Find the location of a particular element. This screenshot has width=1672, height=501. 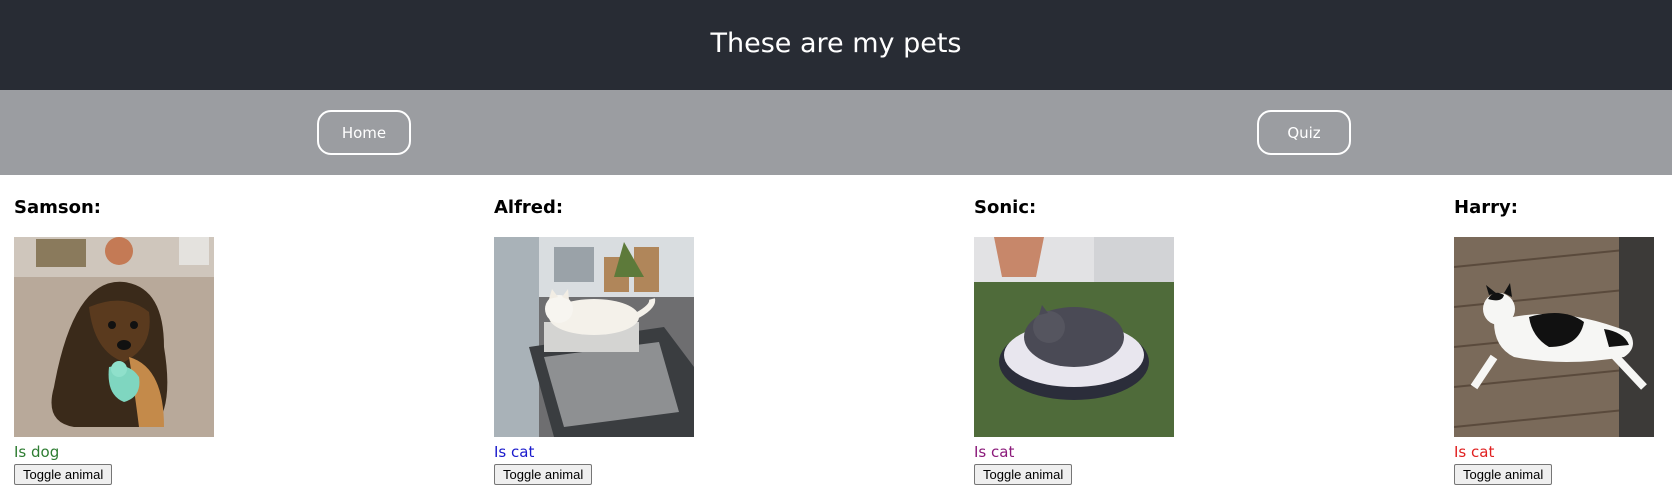

pet-name: Sonic: is located at coordinates (1005, 207).